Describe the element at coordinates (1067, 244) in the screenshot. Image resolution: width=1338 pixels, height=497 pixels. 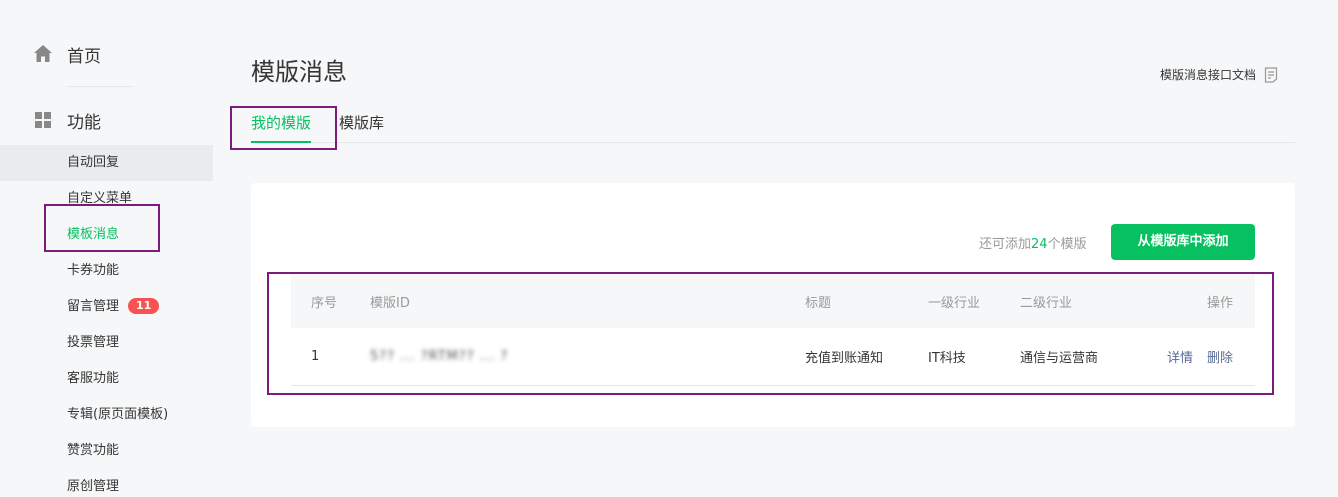
I see `quota-suffix: 个模版` at that location.